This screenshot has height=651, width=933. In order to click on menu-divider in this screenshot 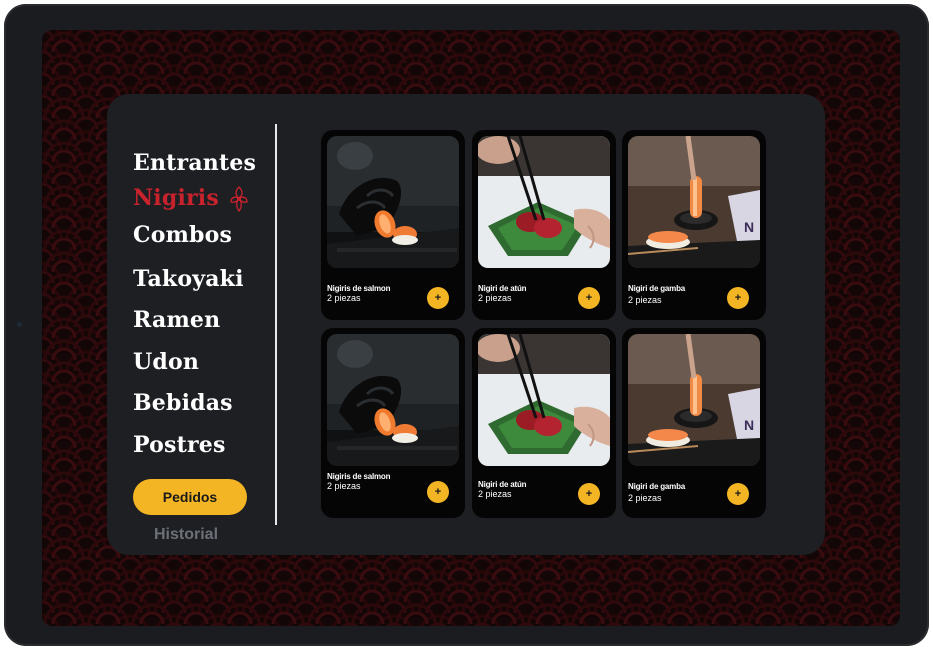, I will do `click(276, 324)`.